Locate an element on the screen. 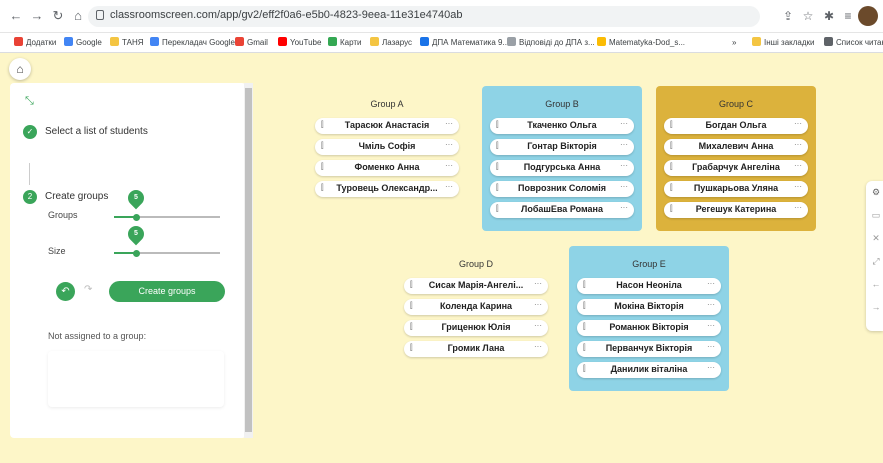 This screenshot has height=463, width=883. home-icon: ⌂ is located at coordinates (20, 69).